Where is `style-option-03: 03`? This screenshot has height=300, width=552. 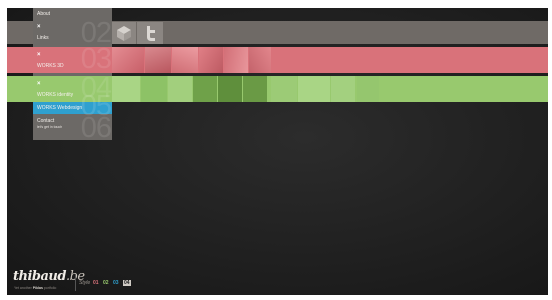 style-option-03: 03 is located at coordinates (116, 283).